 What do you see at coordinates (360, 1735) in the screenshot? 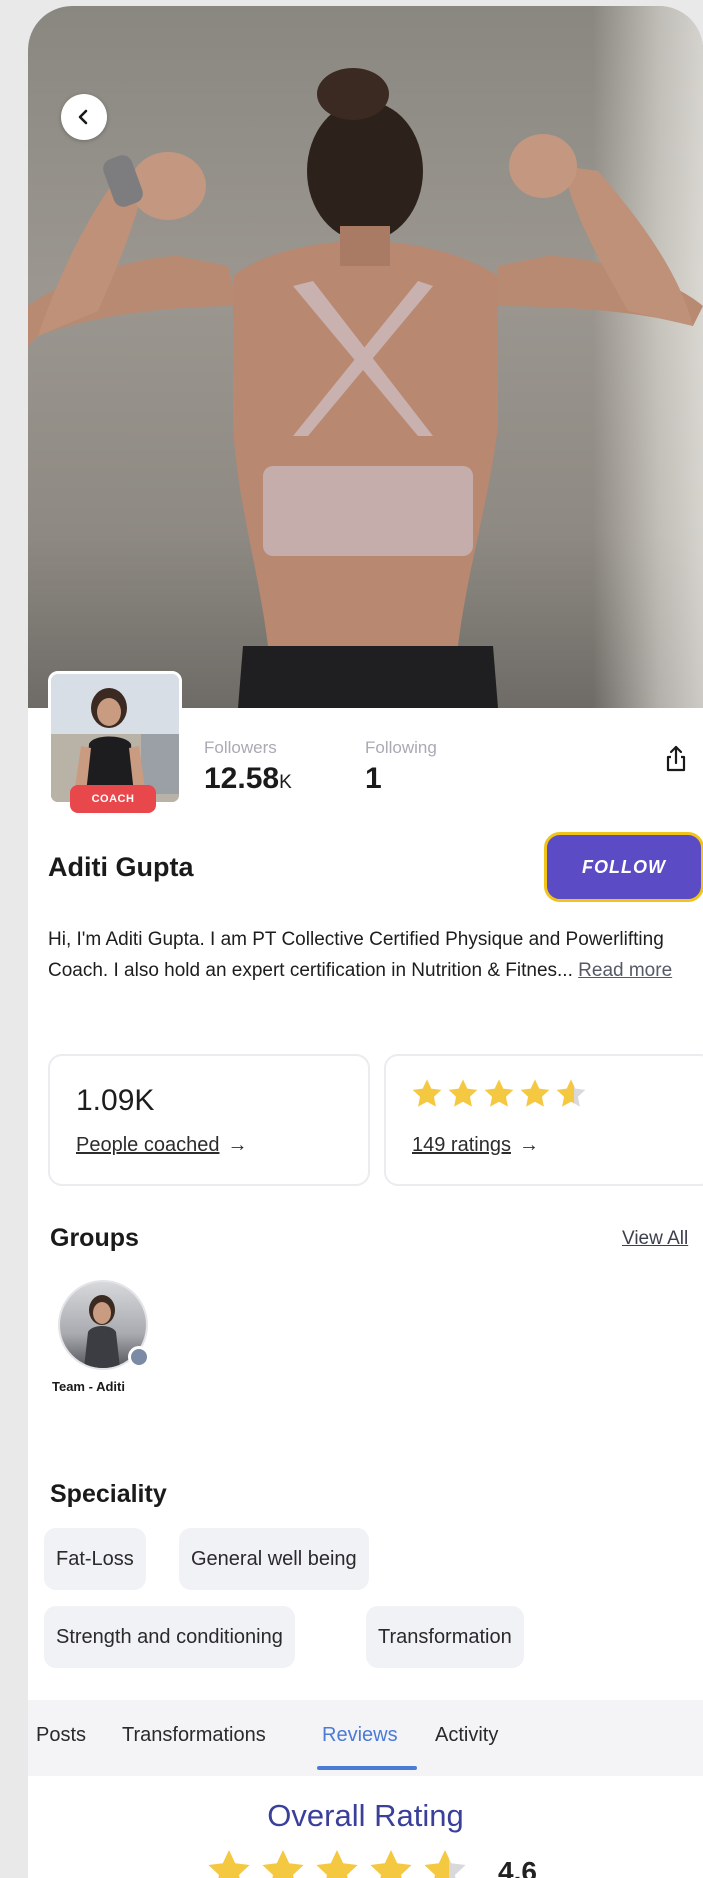
I see `tab-reviews: Reviews` at bounding box center [360, 1735].